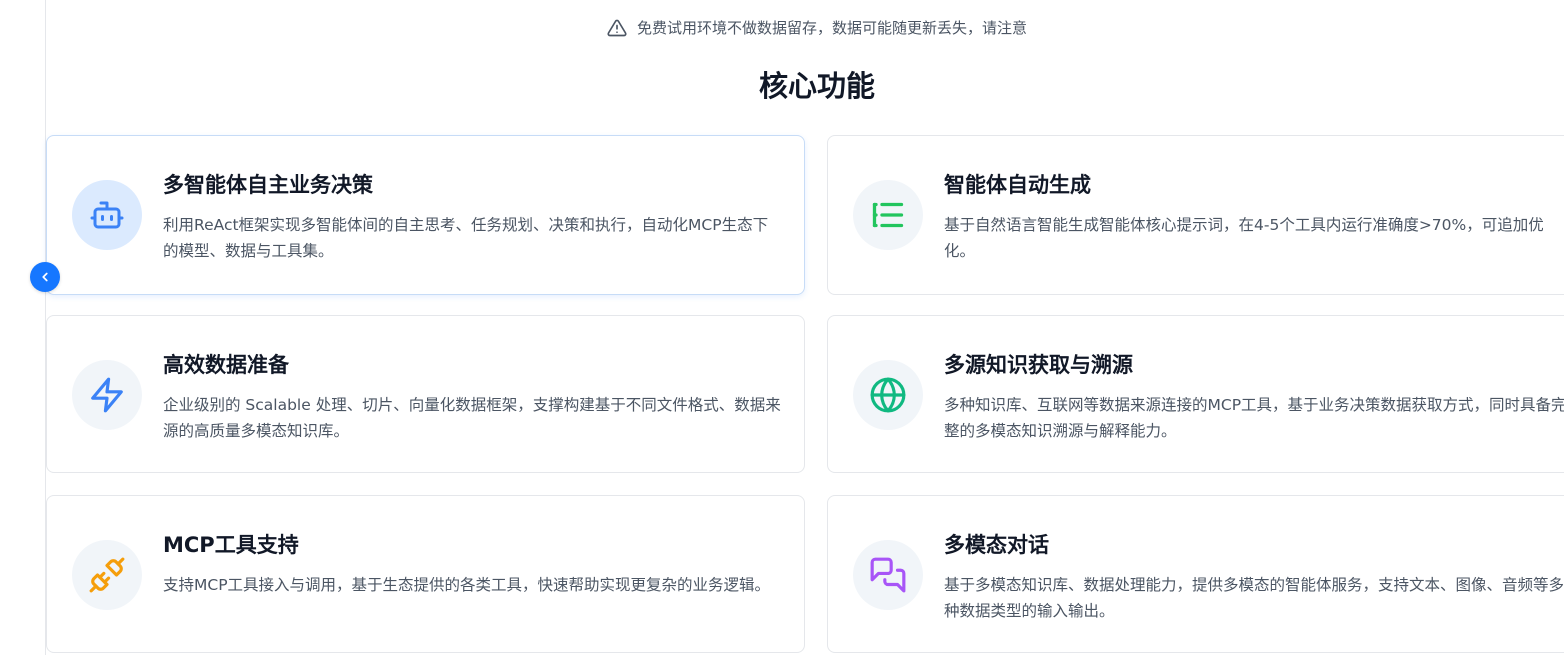  What do you see at coordinates (467, 585) in the screenshot?
I see `feature-description: 支持MCP工具接入与调用，基于生态提供的各类工具，快速帮助实现更复杂的业务逻辑。` at bounding box center [467, 585].